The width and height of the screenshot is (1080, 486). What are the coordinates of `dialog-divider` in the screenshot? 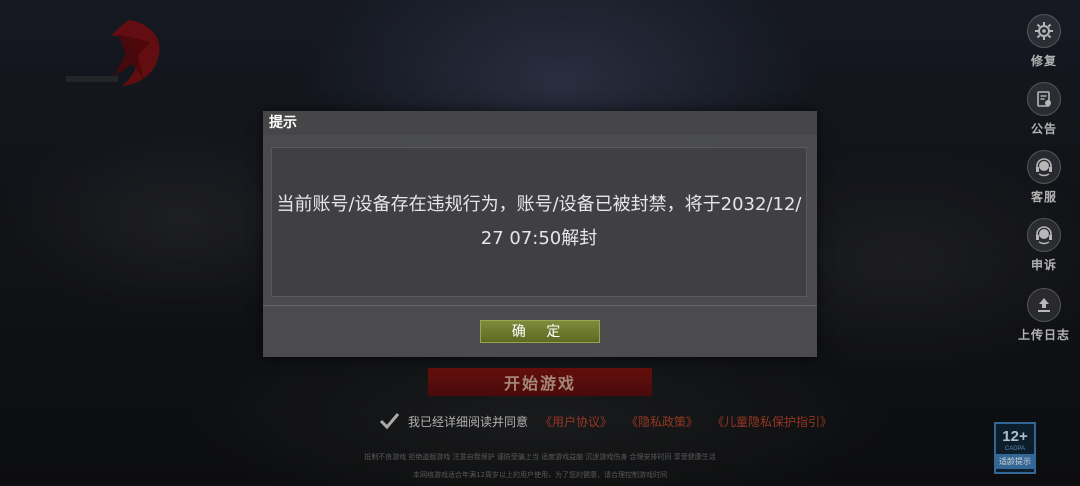 It's located at (540, 305).